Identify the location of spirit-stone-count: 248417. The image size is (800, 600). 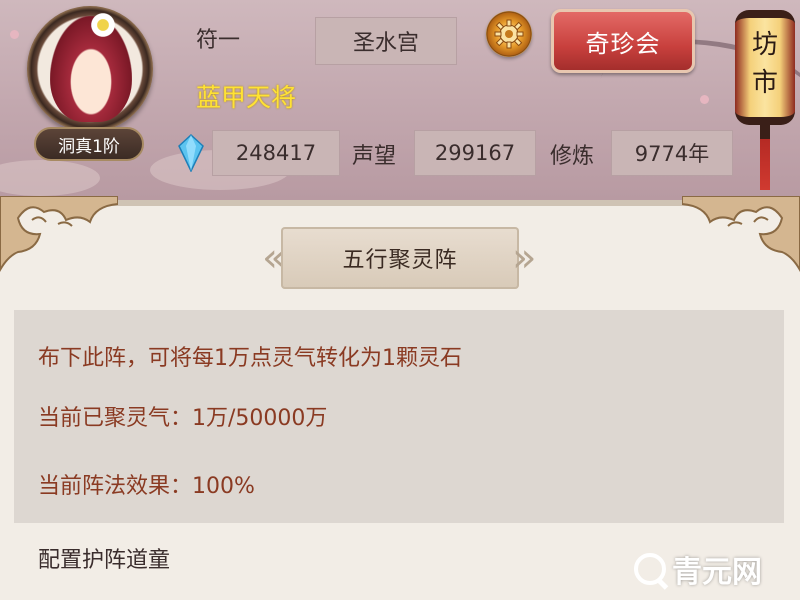
(276, 153).